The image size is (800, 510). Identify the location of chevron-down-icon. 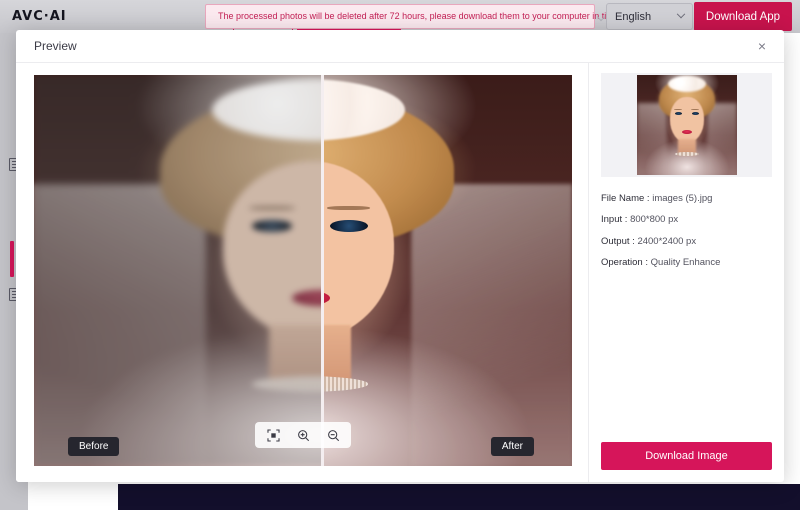
(681, 13).